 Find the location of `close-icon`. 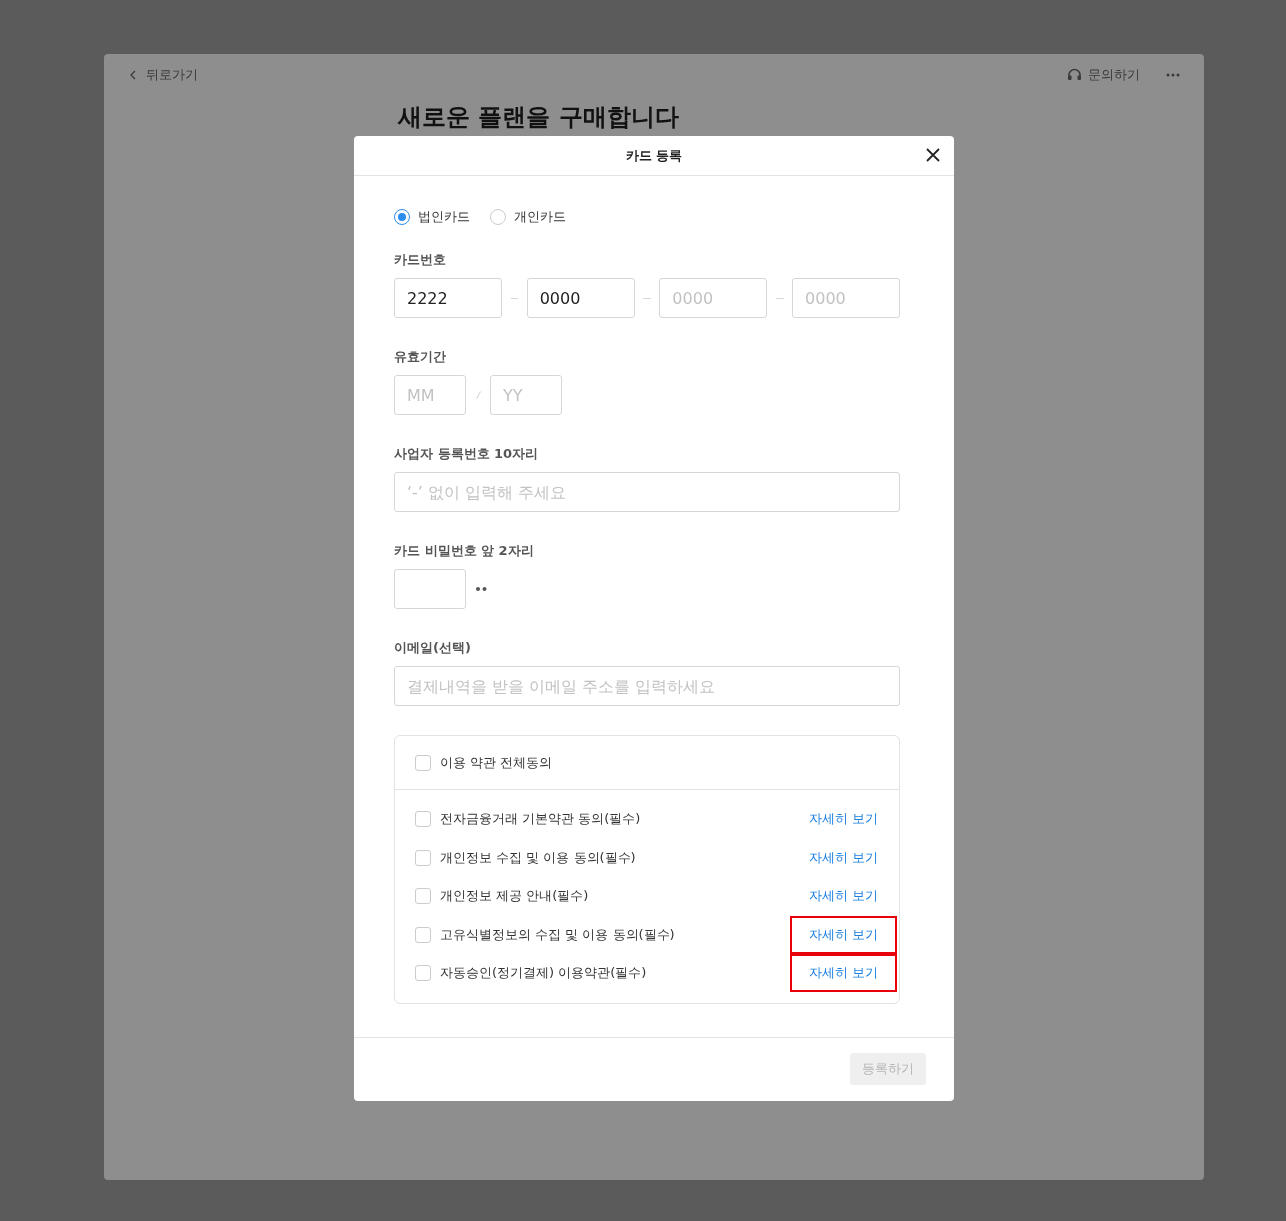

close-icon is located at coordinates (933, 155).